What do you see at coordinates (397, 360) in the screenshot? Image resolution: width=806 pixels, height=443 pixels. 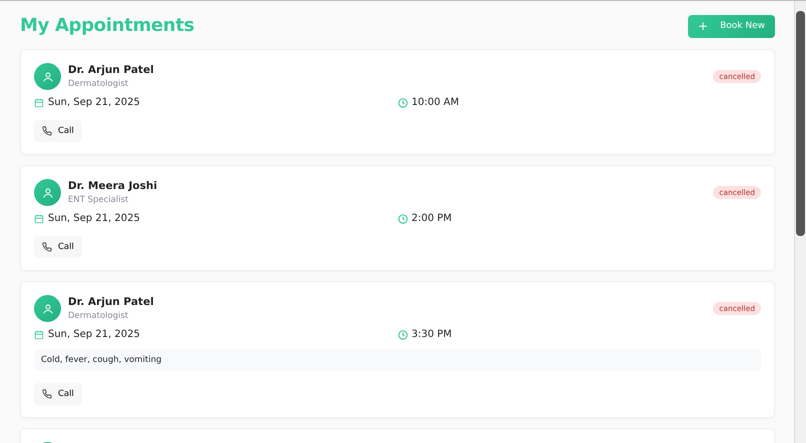 I see `appointment-notes: Cold, fever, cough, vomiting` at bounding box center [397, 360].